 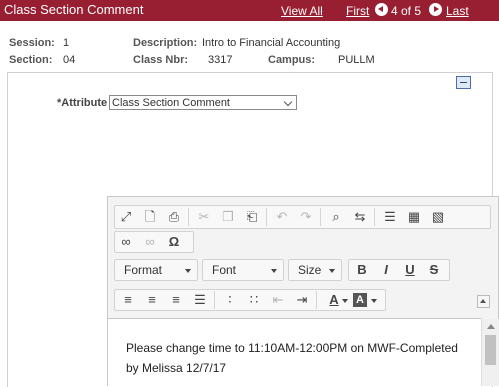 What do you see at coordinates (434, 270) in the screenshot?
I see `strikethrough-button: S` at bounding box center [434, 270].